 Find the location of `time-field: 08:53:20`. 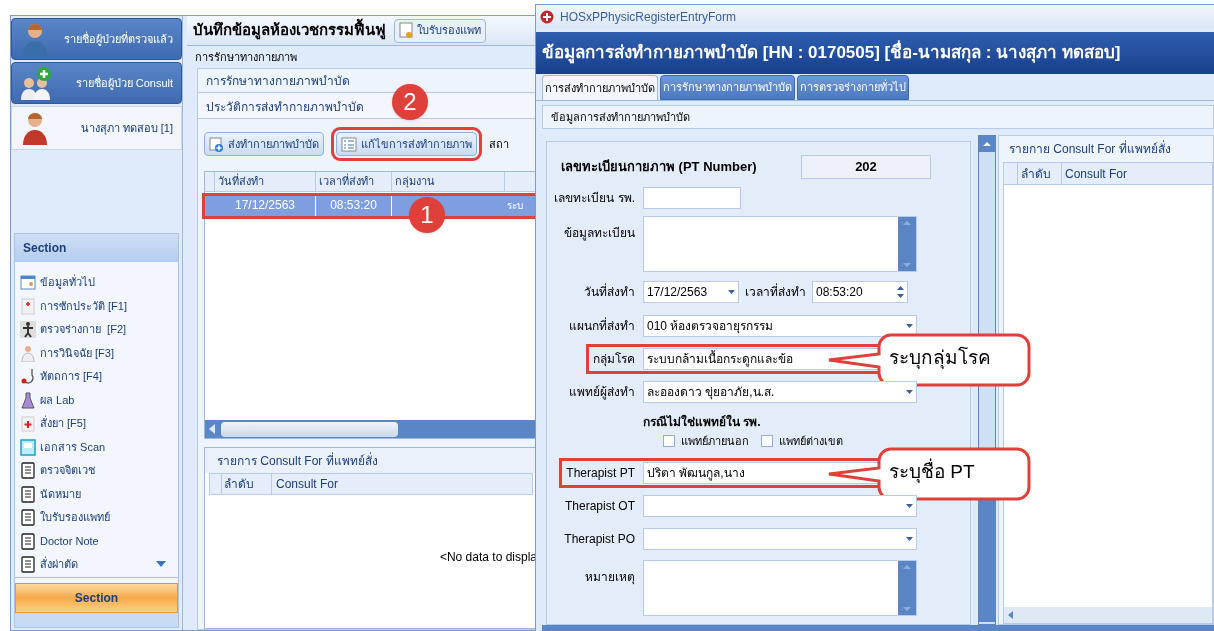

time-field: 08:53:20 is located at coordinates (860, 292).